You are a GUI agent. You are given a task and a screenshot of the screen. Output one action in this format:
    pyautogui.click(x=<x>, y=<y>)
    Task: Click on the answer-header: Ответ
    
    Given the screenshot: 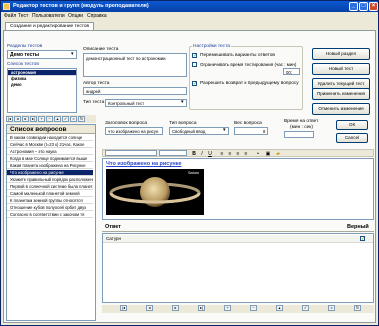 What is the action you would take?
    pyautogui.click(x=113, y=227)
    